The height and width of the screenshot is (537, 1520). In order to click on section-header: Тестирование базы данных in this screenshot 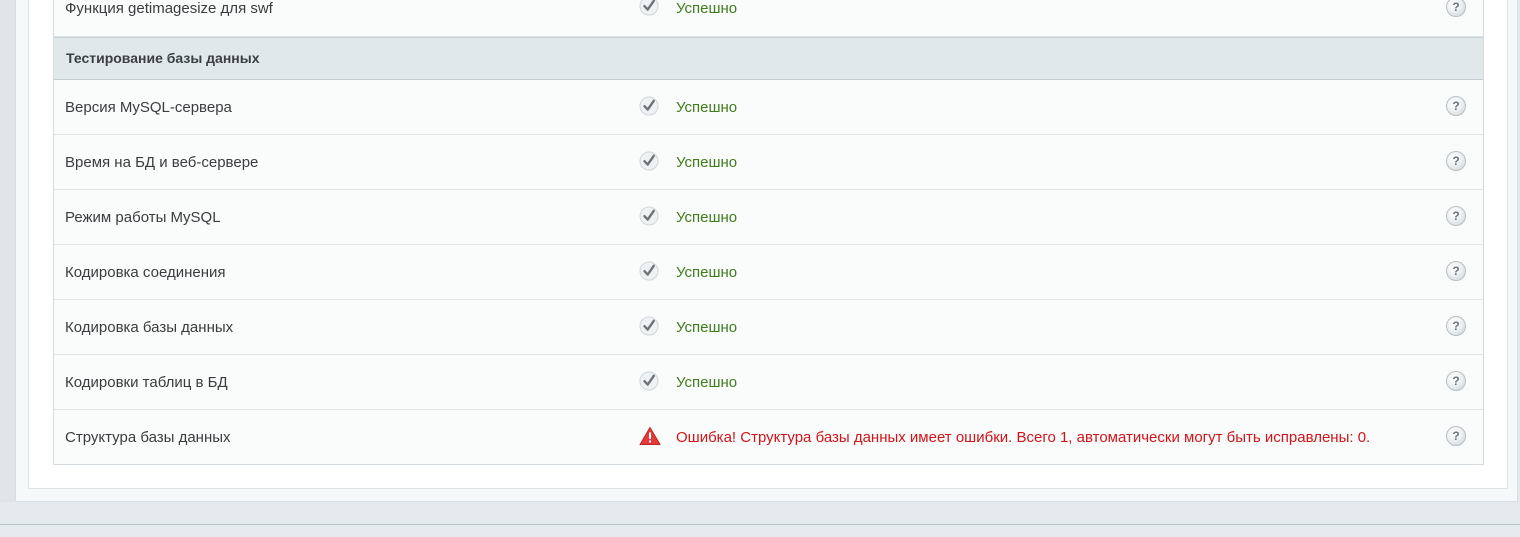, I will do `click(768, 58)`.